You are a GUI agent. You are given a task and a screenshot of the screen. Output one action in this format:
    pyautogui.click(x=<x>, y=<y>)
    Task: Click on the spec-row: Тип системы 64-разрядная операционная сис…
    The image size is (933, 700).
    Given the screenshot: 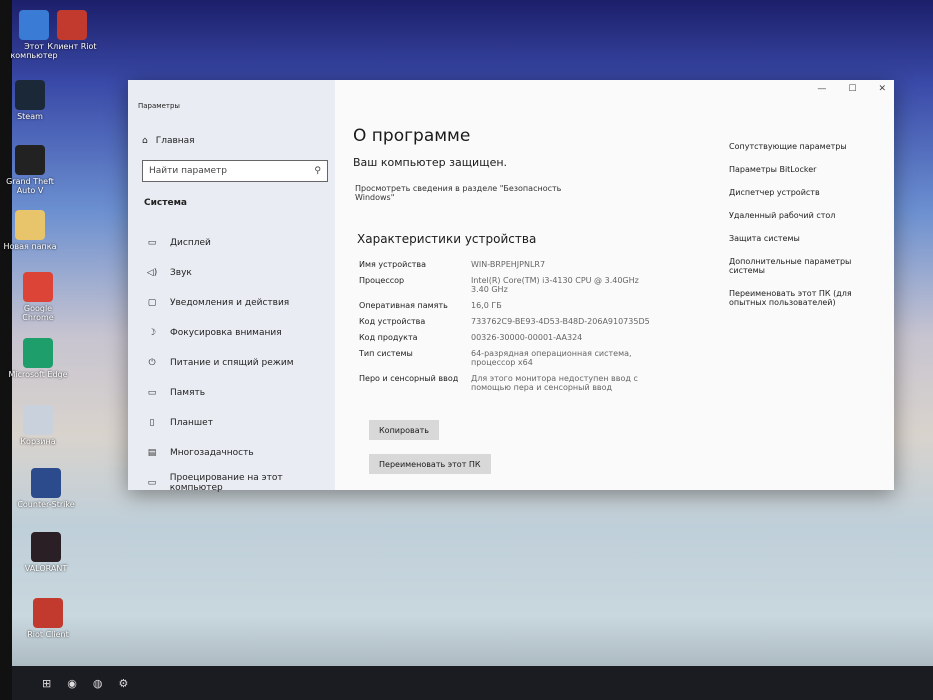 What is the action you would take?
    pyautogui.click(x=509, y=358)
    